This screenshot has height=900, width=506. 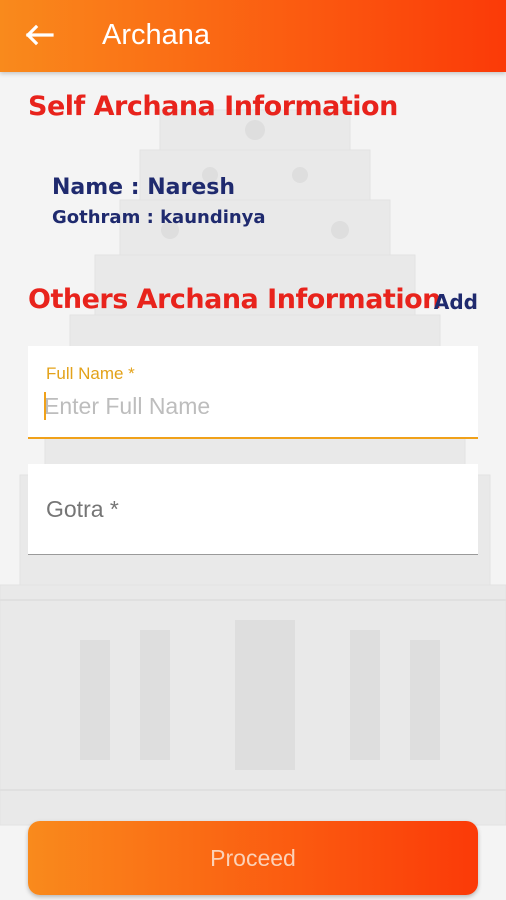 What do you see at coordinates (254, 406) in the screenshot?
I see `full-name-input` at bounding box center [254, 406].